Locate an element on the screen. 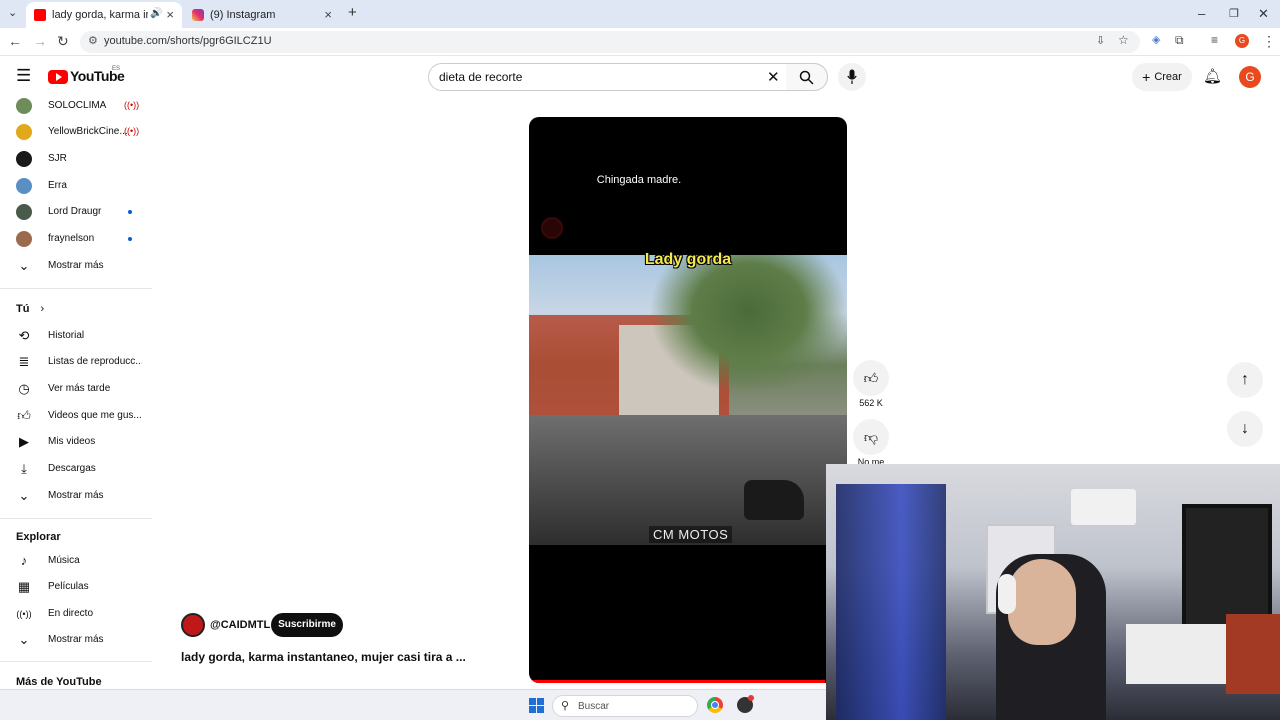  sidebar-item-label: Música is located at coordinates (64, 560).